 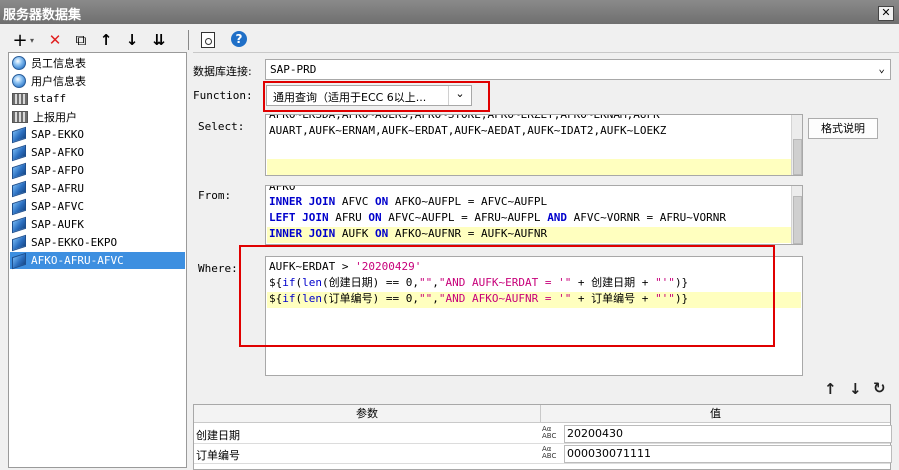 I want to click on sort-icon: ⇊, so click(x=159, y=40).